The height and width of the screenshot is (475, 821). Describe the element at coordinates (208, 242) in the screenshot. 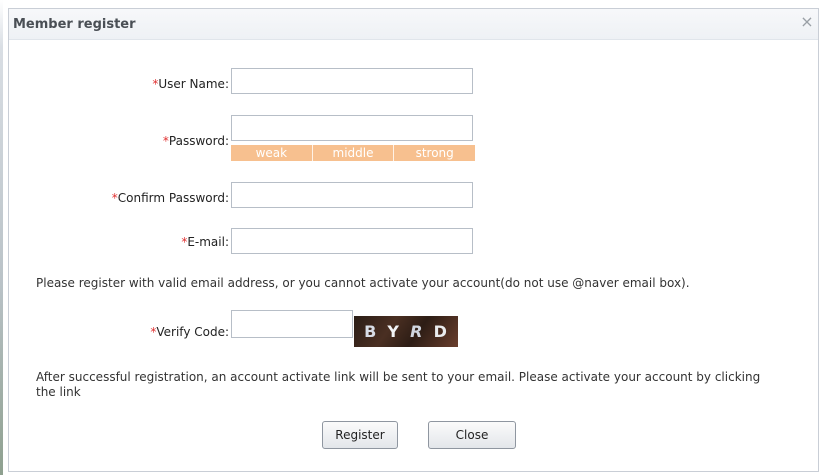

I see `email-label-text: E-mail:` at that location.